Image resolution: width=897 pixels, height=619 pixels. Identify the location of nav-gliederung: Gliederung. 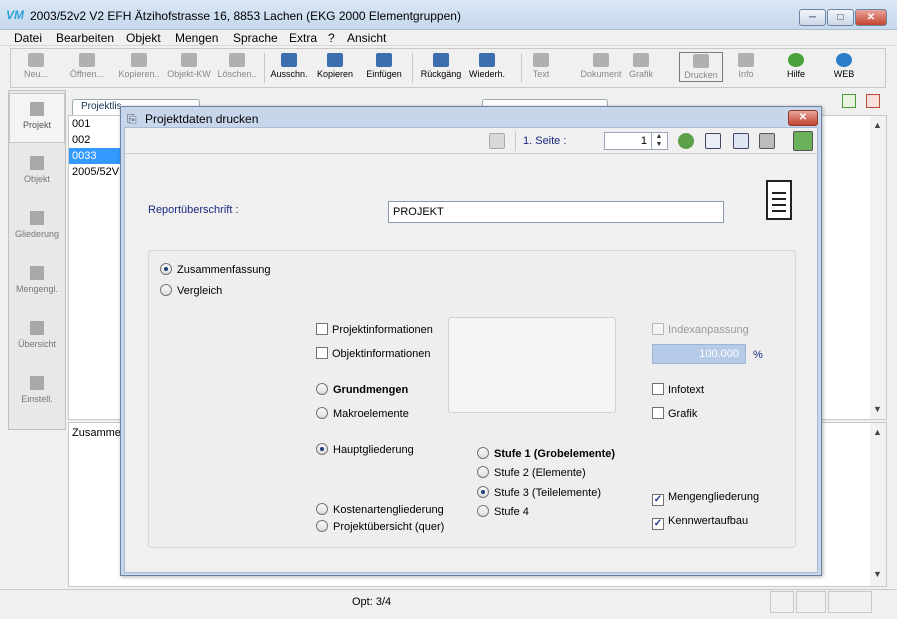
(37, 228).